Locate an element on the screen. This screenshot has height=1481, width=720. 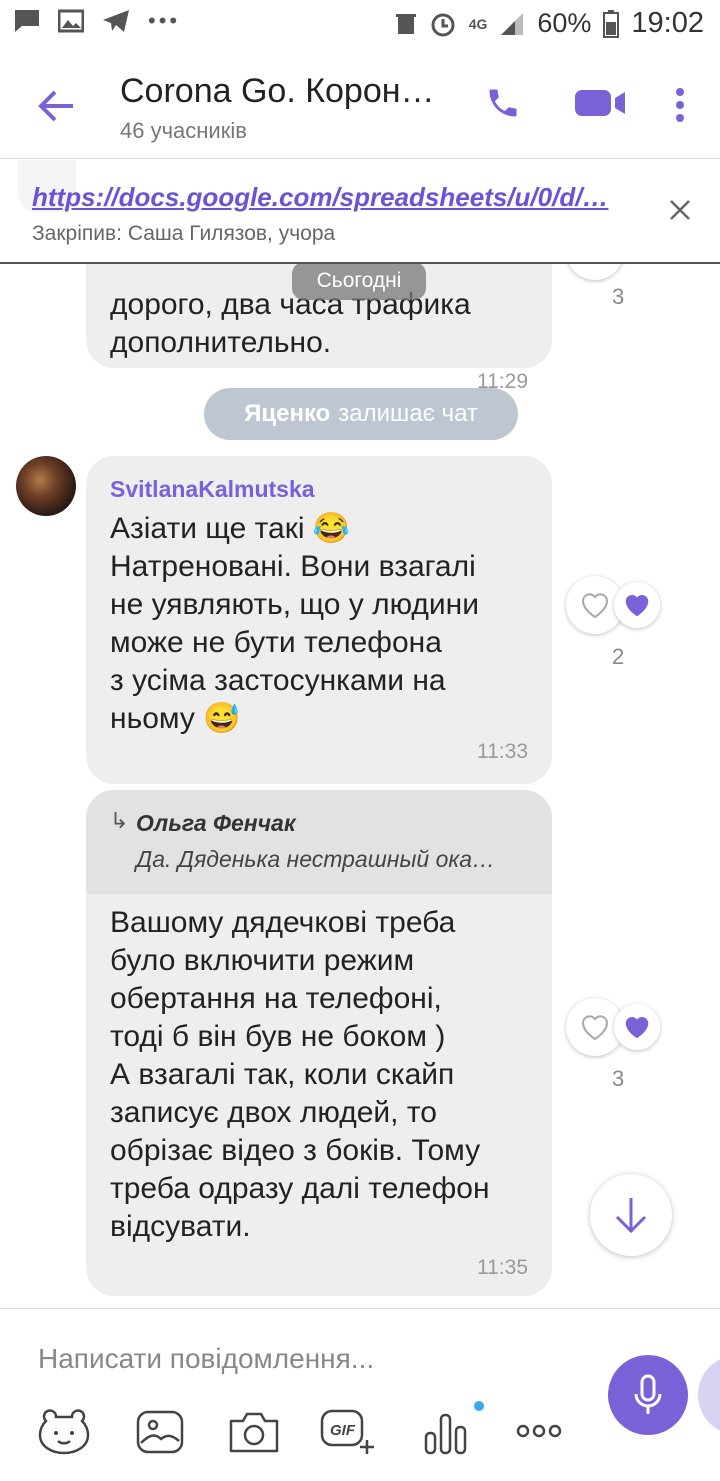
recycle-icon is located at coordinates (405, 23).